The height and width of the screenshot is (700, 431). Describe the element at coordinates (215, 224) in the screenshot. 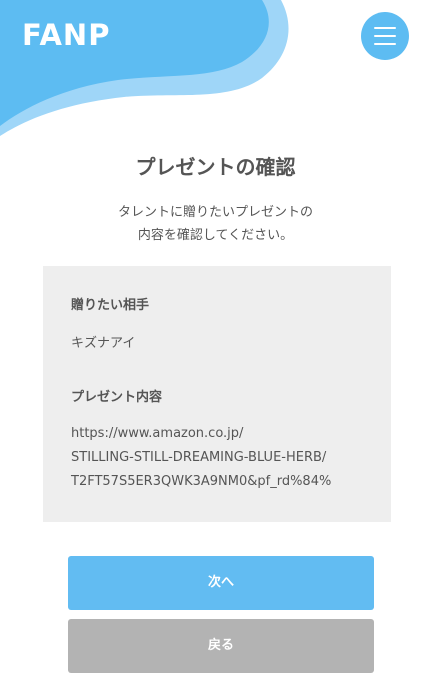

I see `page-description: タレントに贈りたいプレゼントの 内容を確認してください。` at that location.